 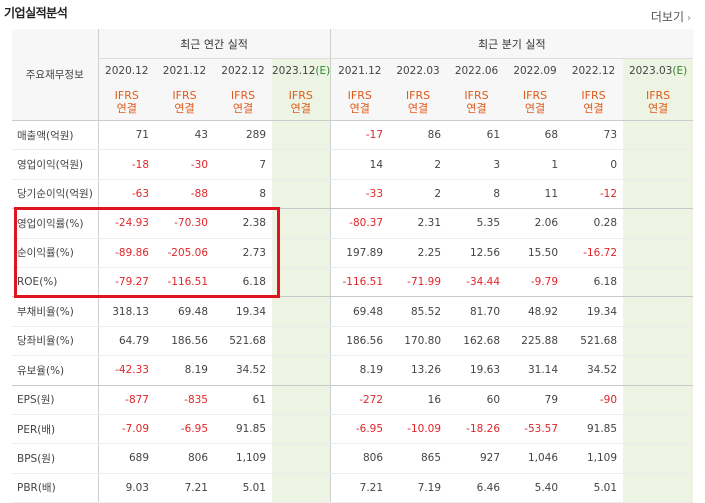 What do you see at coordinates (511, 44) in the screenshot?
I see `quarterly-group-header: 최근 분기 실적` at bounding box center [511, 44].